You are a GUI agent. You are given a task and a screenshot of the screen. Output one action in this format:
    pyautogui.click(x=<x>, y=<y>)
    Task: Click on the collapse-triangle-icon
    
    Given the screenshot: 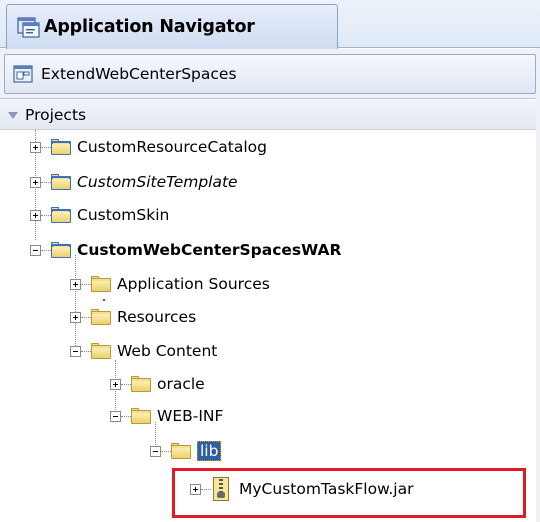 What is the action you would take?
    pyautogui.click(x=13, y=115)
    